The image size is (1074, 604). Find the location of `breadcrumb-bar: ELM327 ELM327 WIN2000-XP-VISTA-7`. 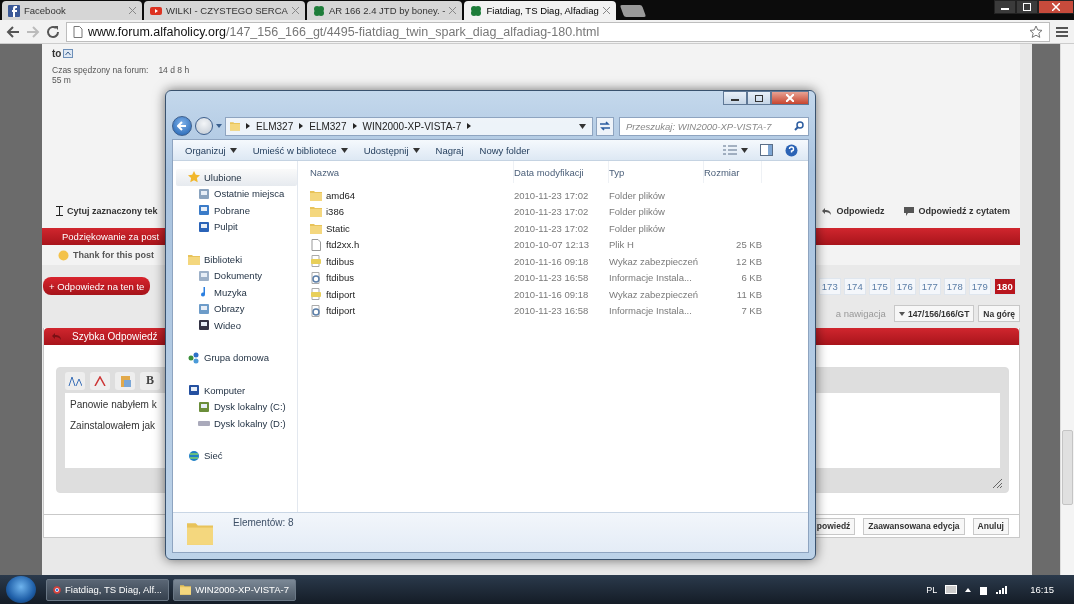

breadcrumb-bar: ELM327 ELM327 WIN2000-XP-VISTA-7 is located at coordinates (409, 126).